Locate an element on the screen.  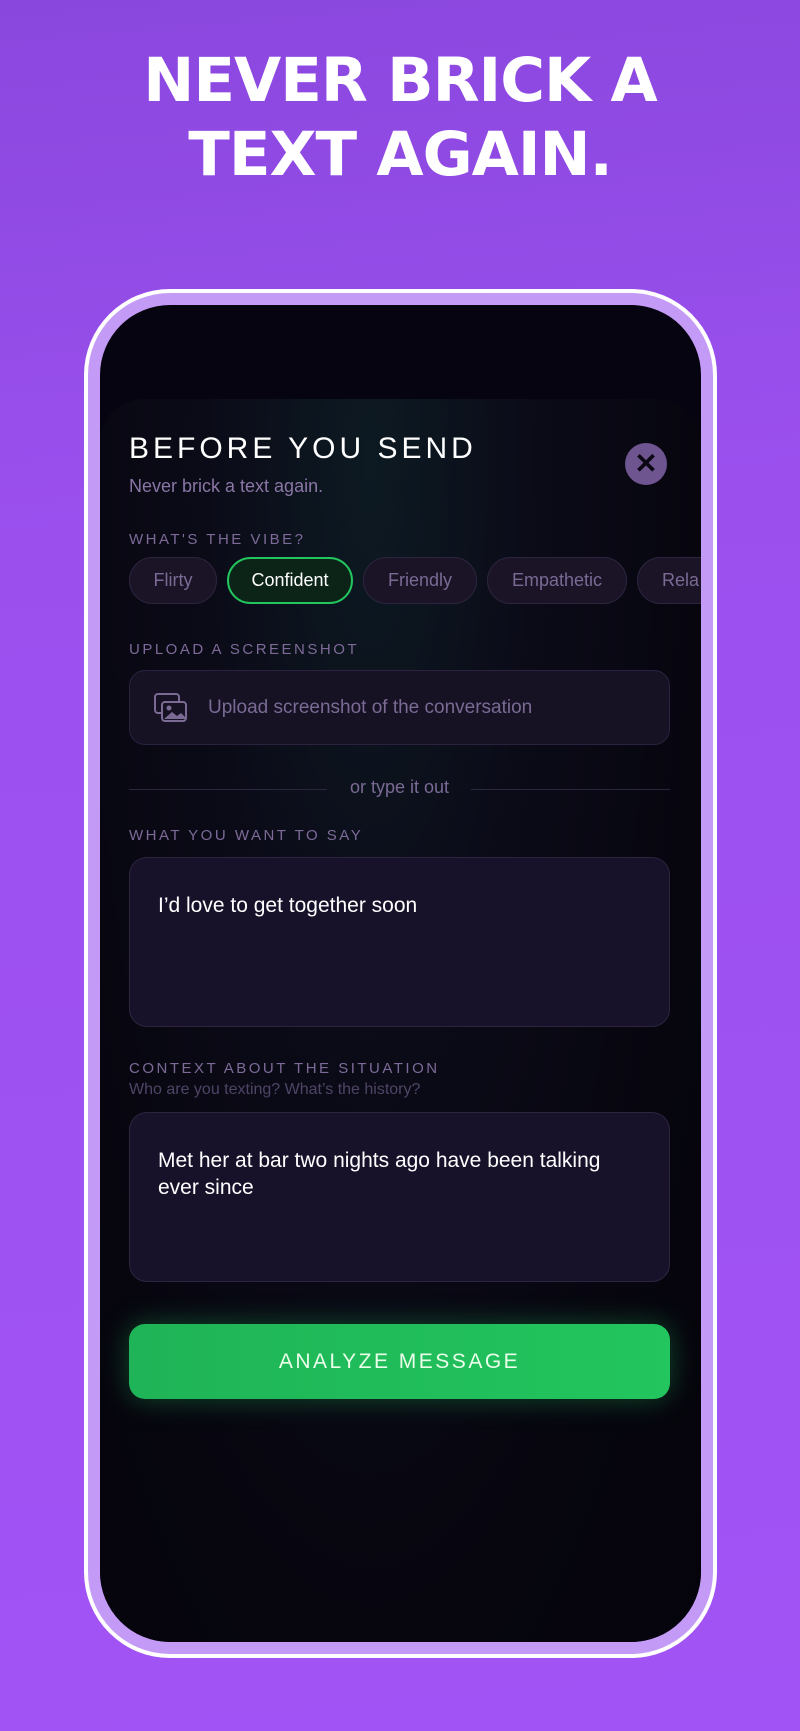
upload-screenshot-button: Upload screenshot of the conversation is located at coordinates (399, 707).